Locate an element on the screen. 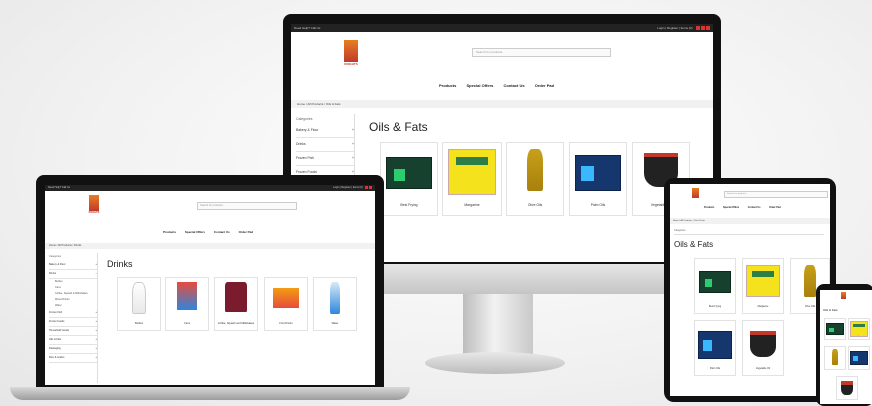  product-name: Margarine is located at coordinates (763, 306).